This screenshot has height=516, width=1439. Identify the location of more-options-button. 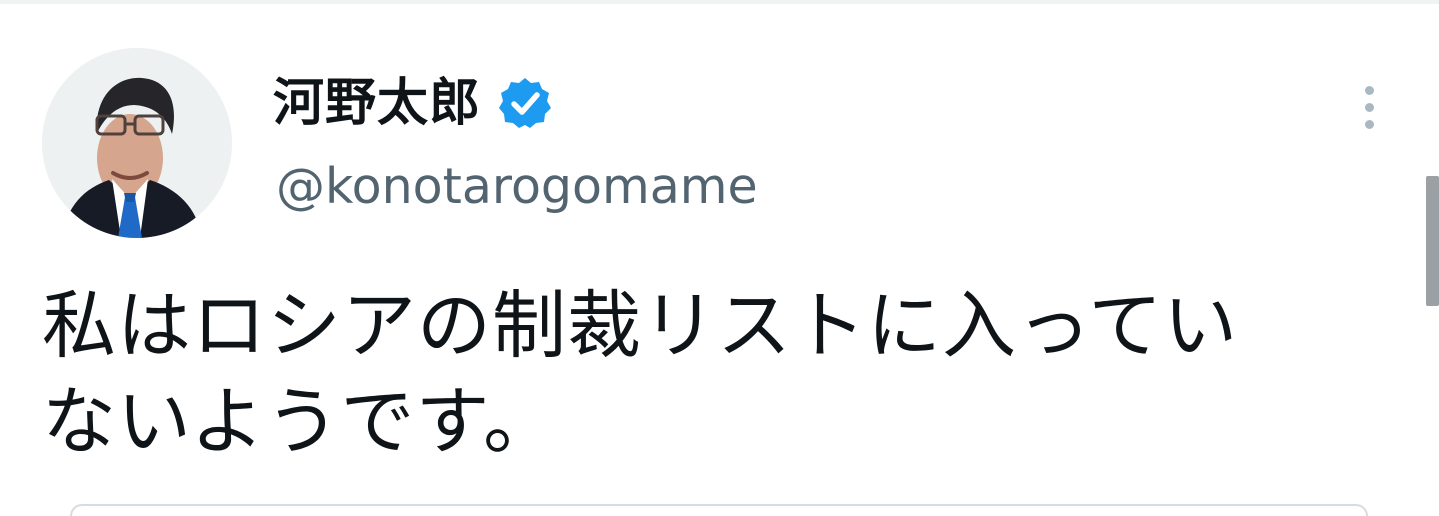
(1369, 107).